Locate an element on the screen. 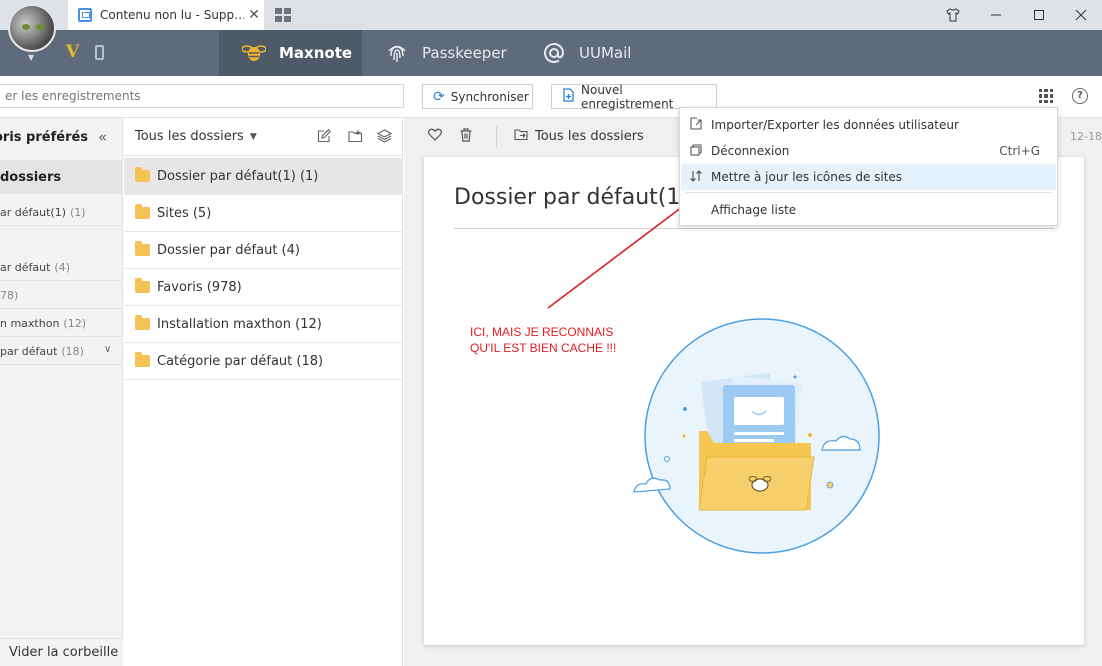  apps-grid-icon is located at coordinates (1046, 96).